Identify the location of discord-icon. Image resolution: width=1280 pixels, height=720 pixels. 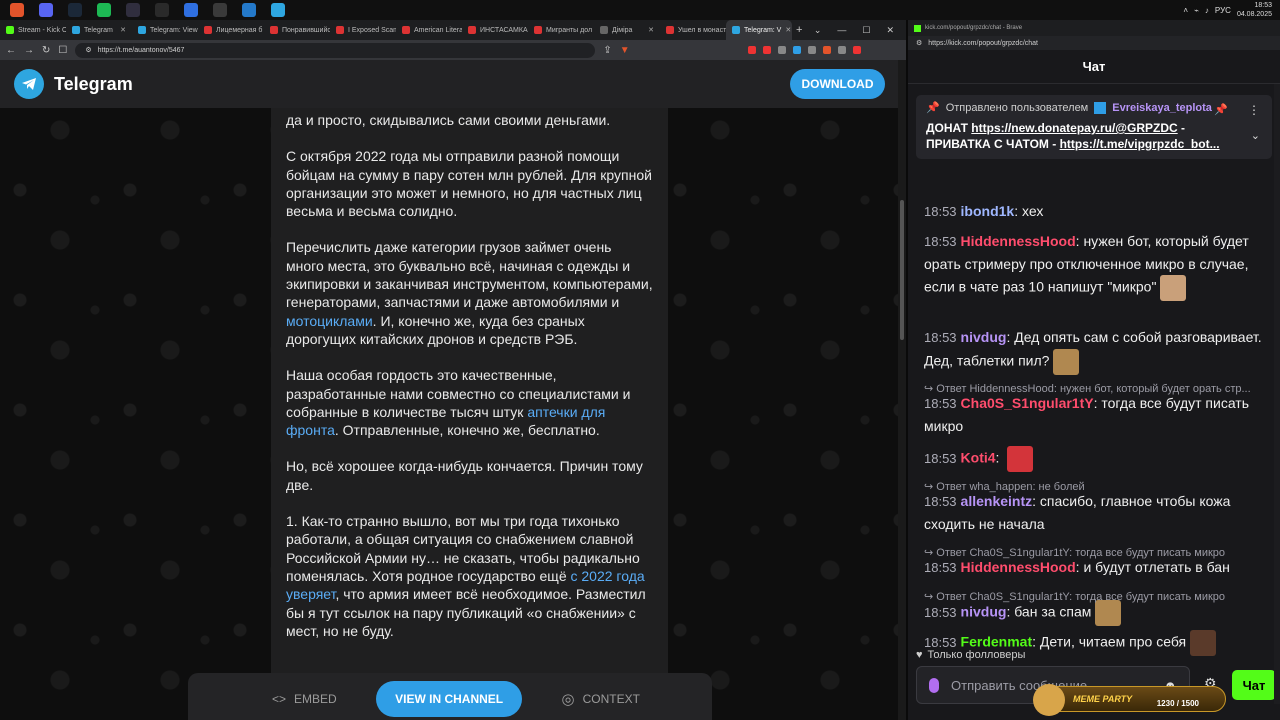
(46, 10).